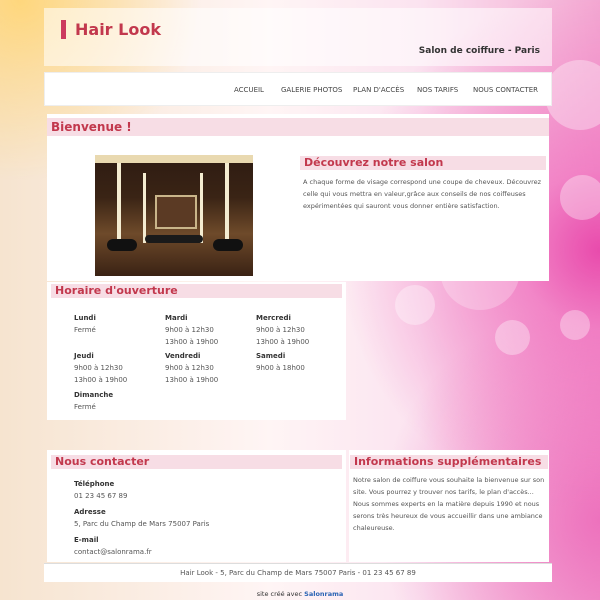 This screenshot has width=600, height=600. Describe the element at coordinates (94, 484) in the screenshot. I see `phone-label: Téléphone` at that location.